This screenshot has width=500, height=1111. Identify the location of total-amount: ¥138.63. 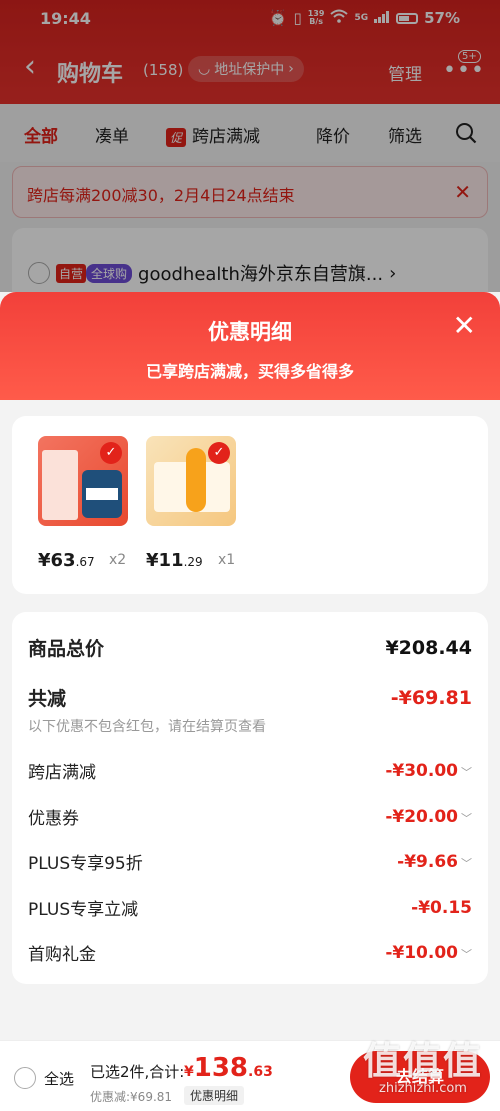
(228, 1068).